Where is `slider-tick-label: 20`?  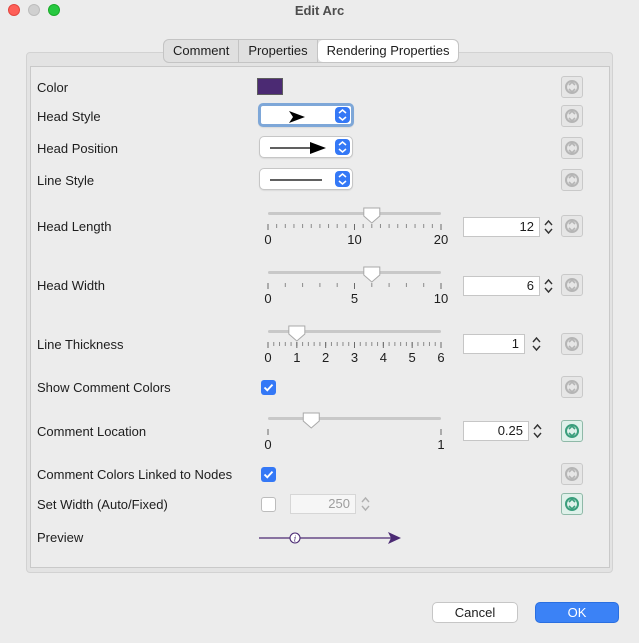
slider-tick-label: 20 is located at coordinates (441, 239).